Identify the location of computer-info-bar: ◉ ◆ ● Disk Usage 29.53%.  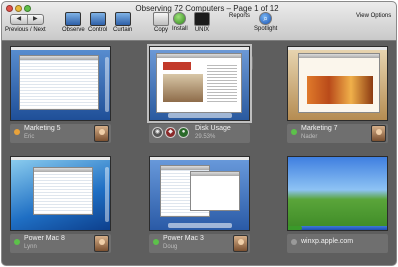
(199, 133).